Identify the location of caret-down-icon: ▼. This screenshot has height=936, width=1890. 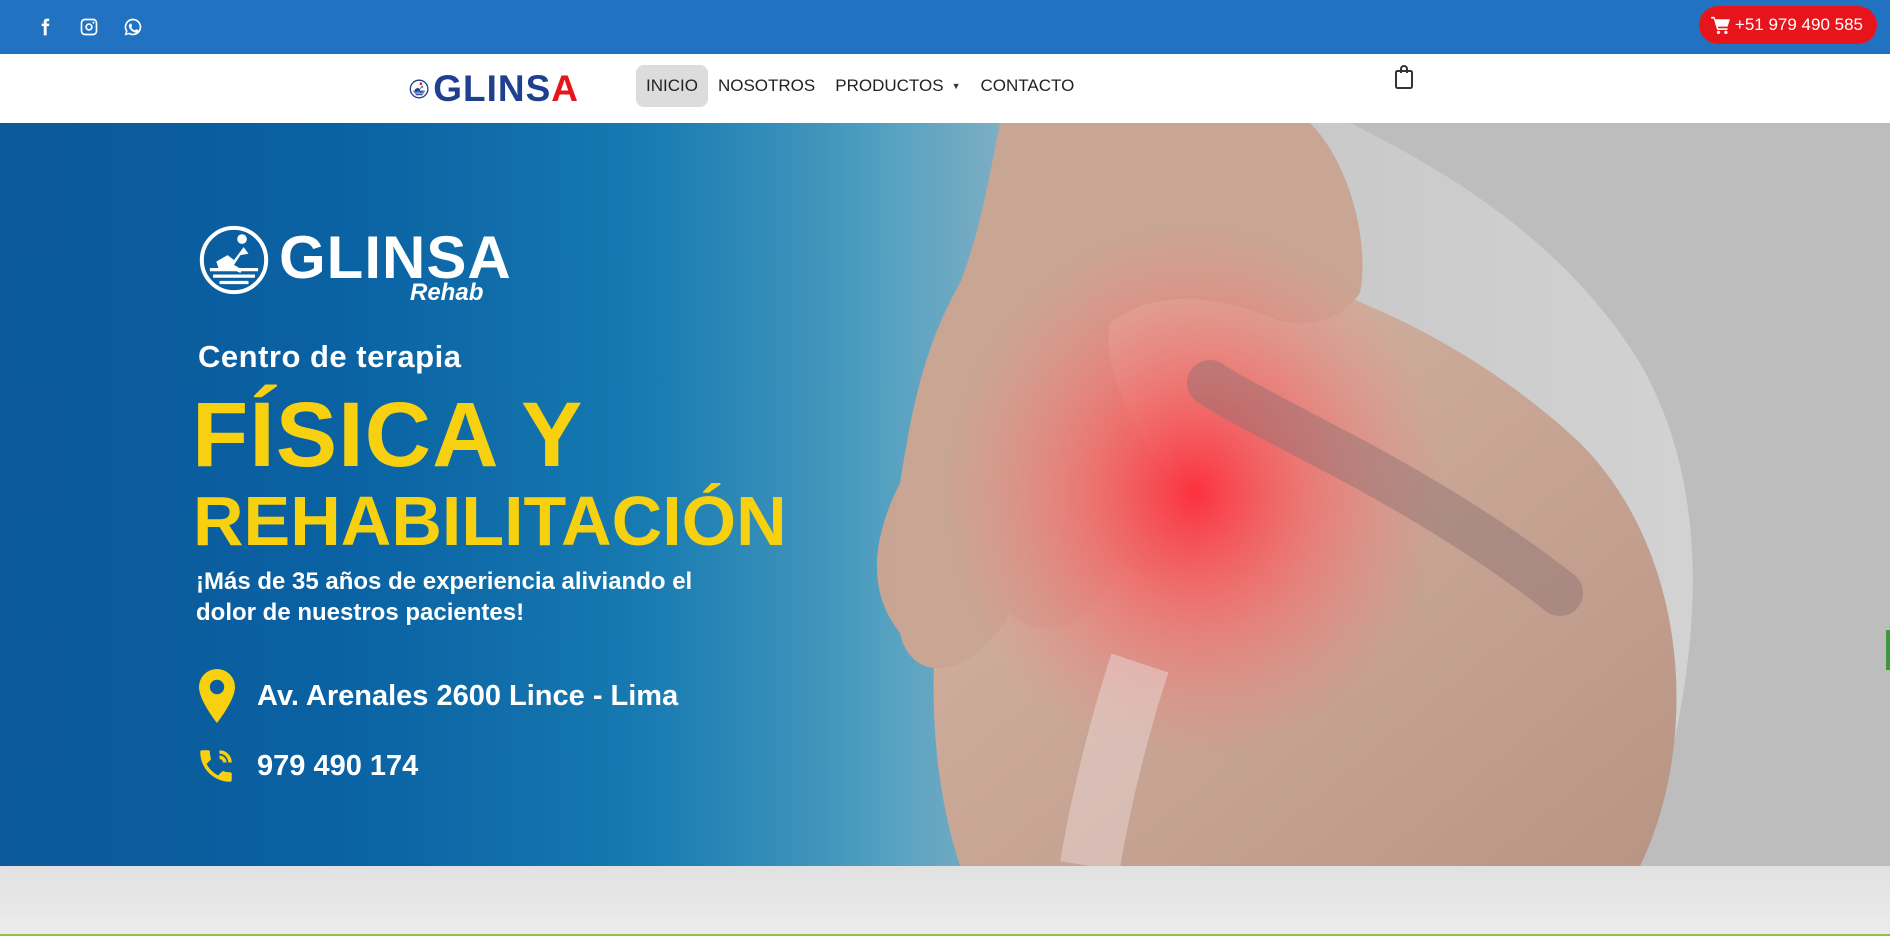
(956, 86).